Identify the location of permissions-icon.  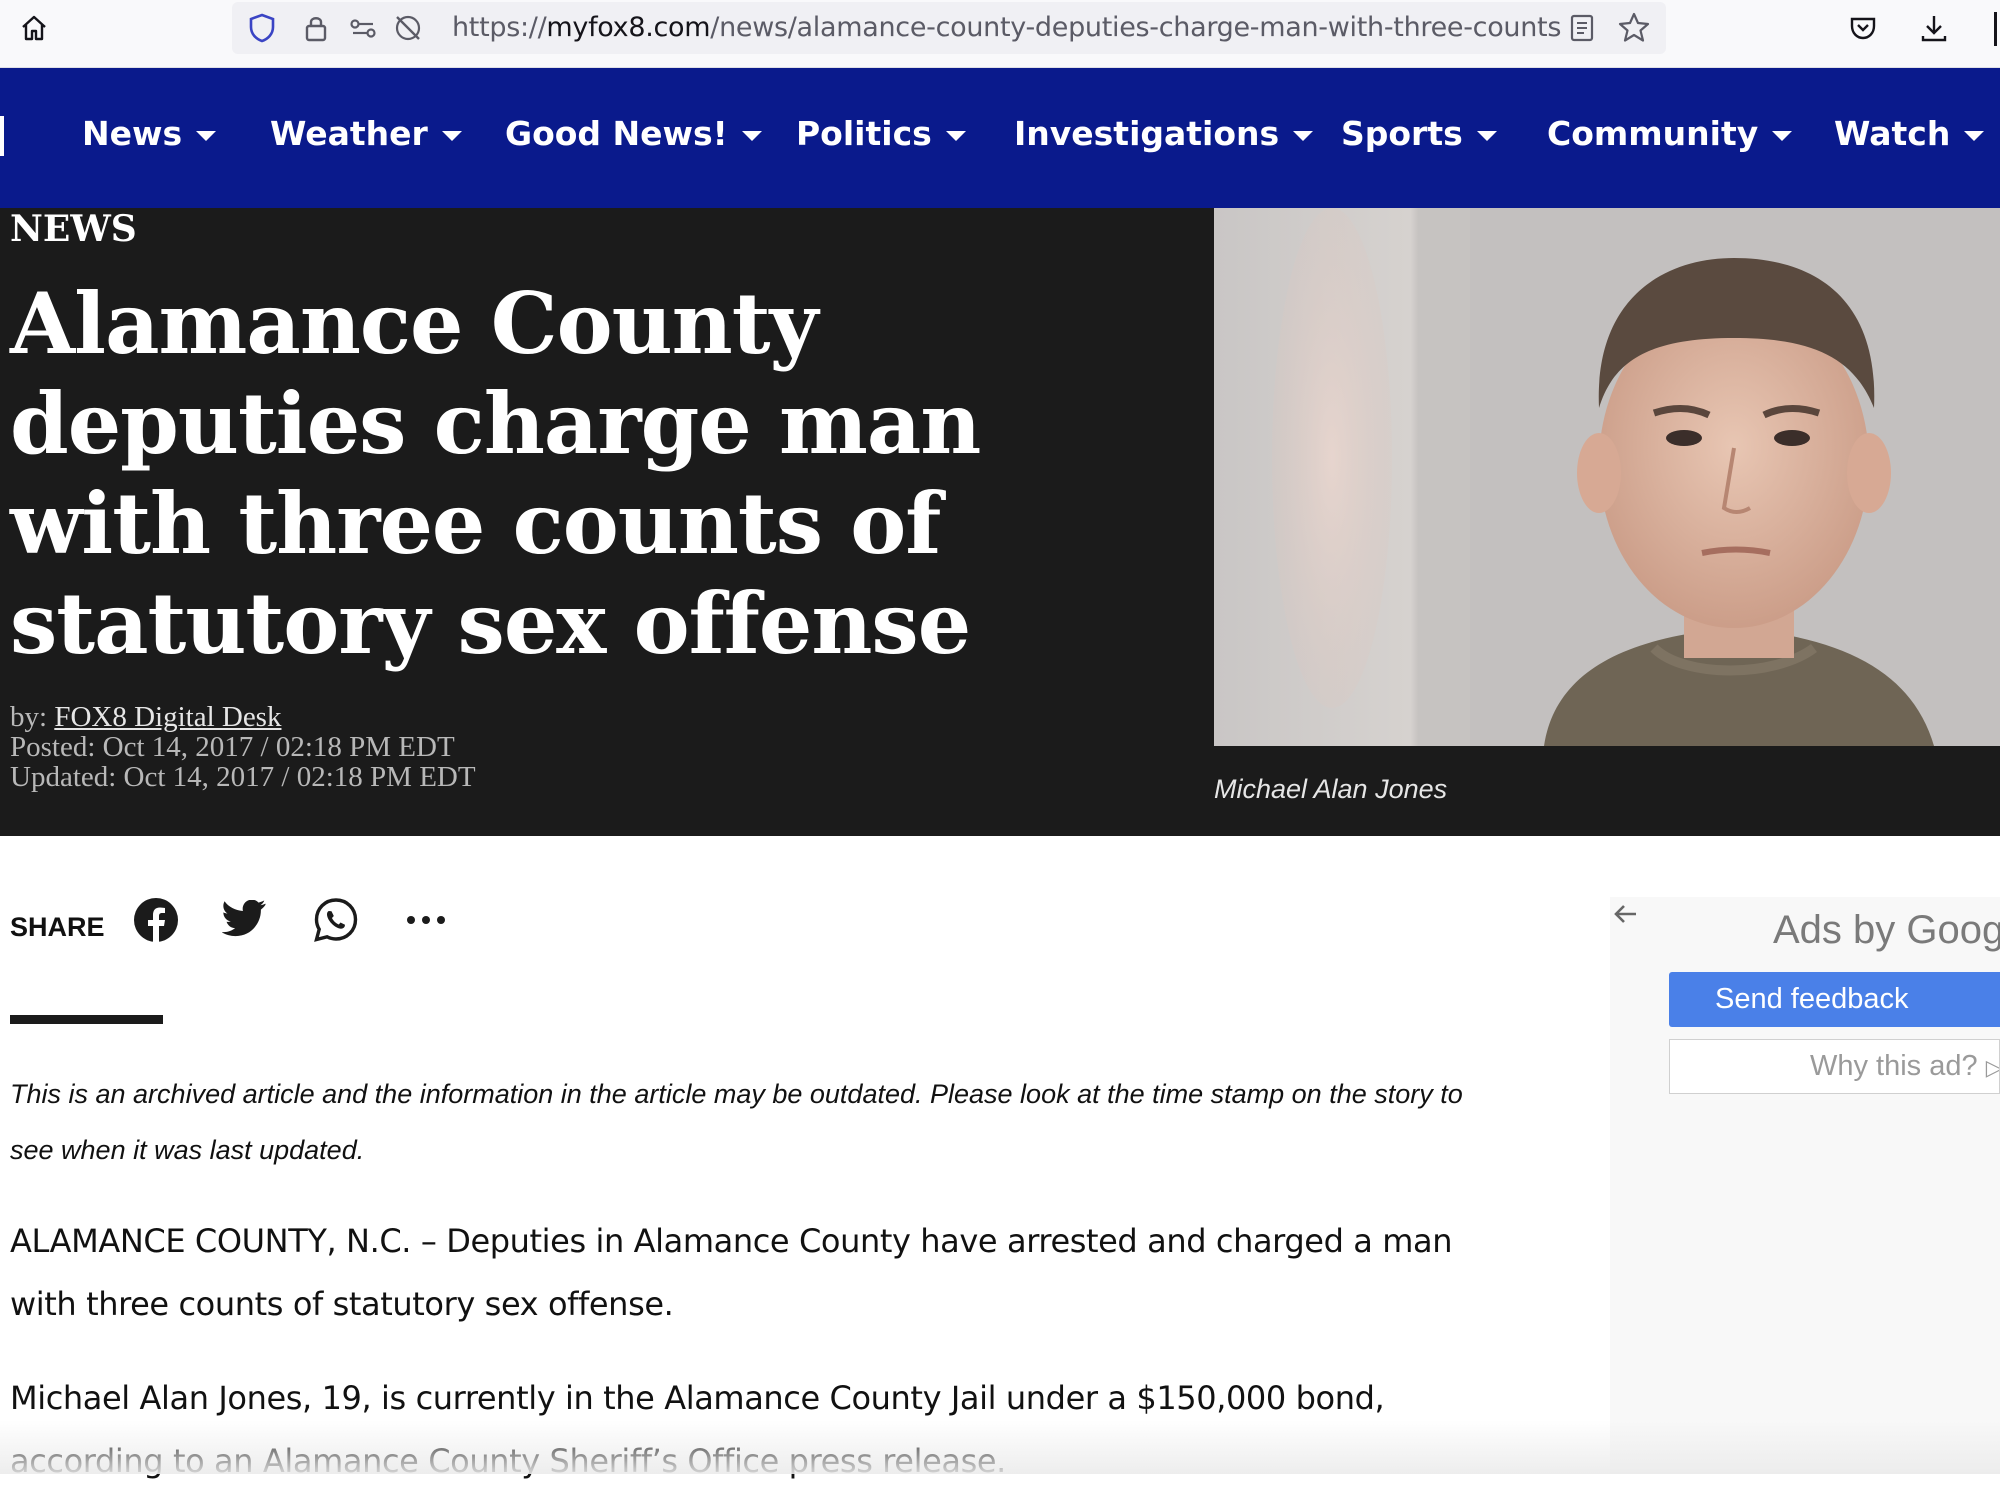
(364, 28).